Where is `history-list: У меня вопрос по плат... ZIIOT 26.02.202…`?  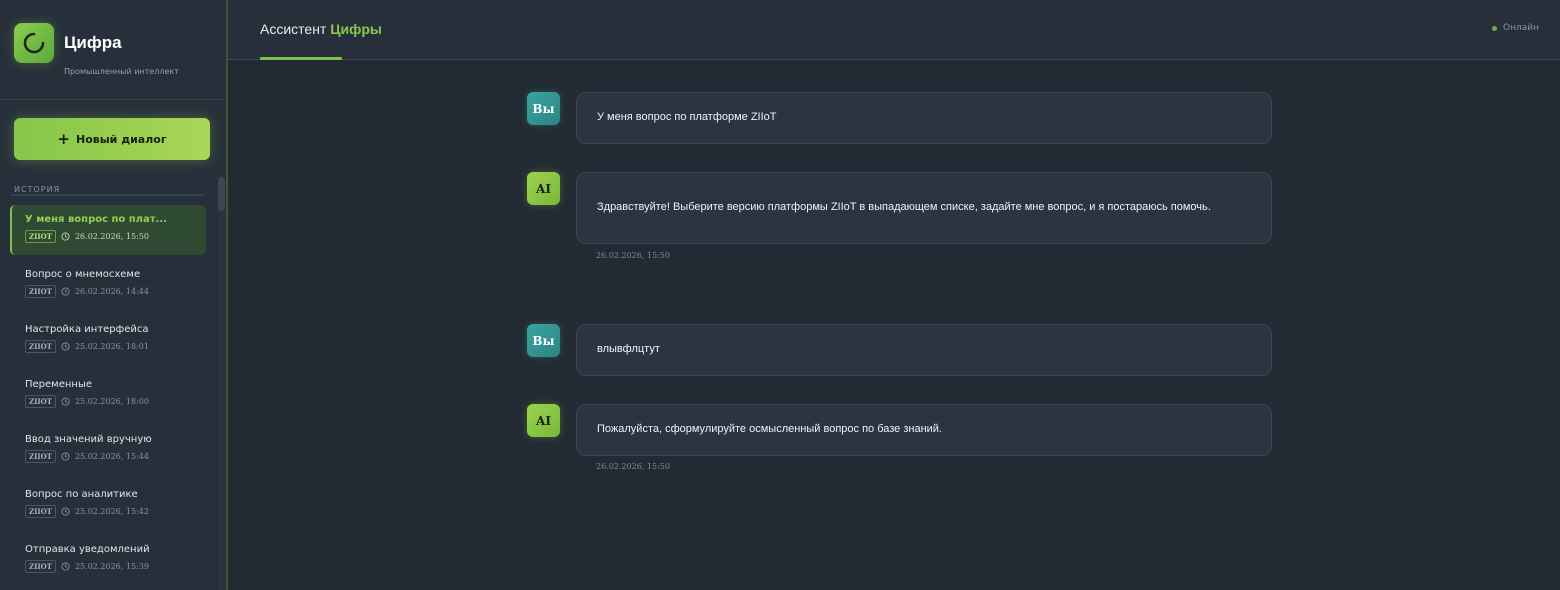 history-list: У меня вопрос по плат... ZIIOT 26.02.202… is located at coordinates (108, 397).